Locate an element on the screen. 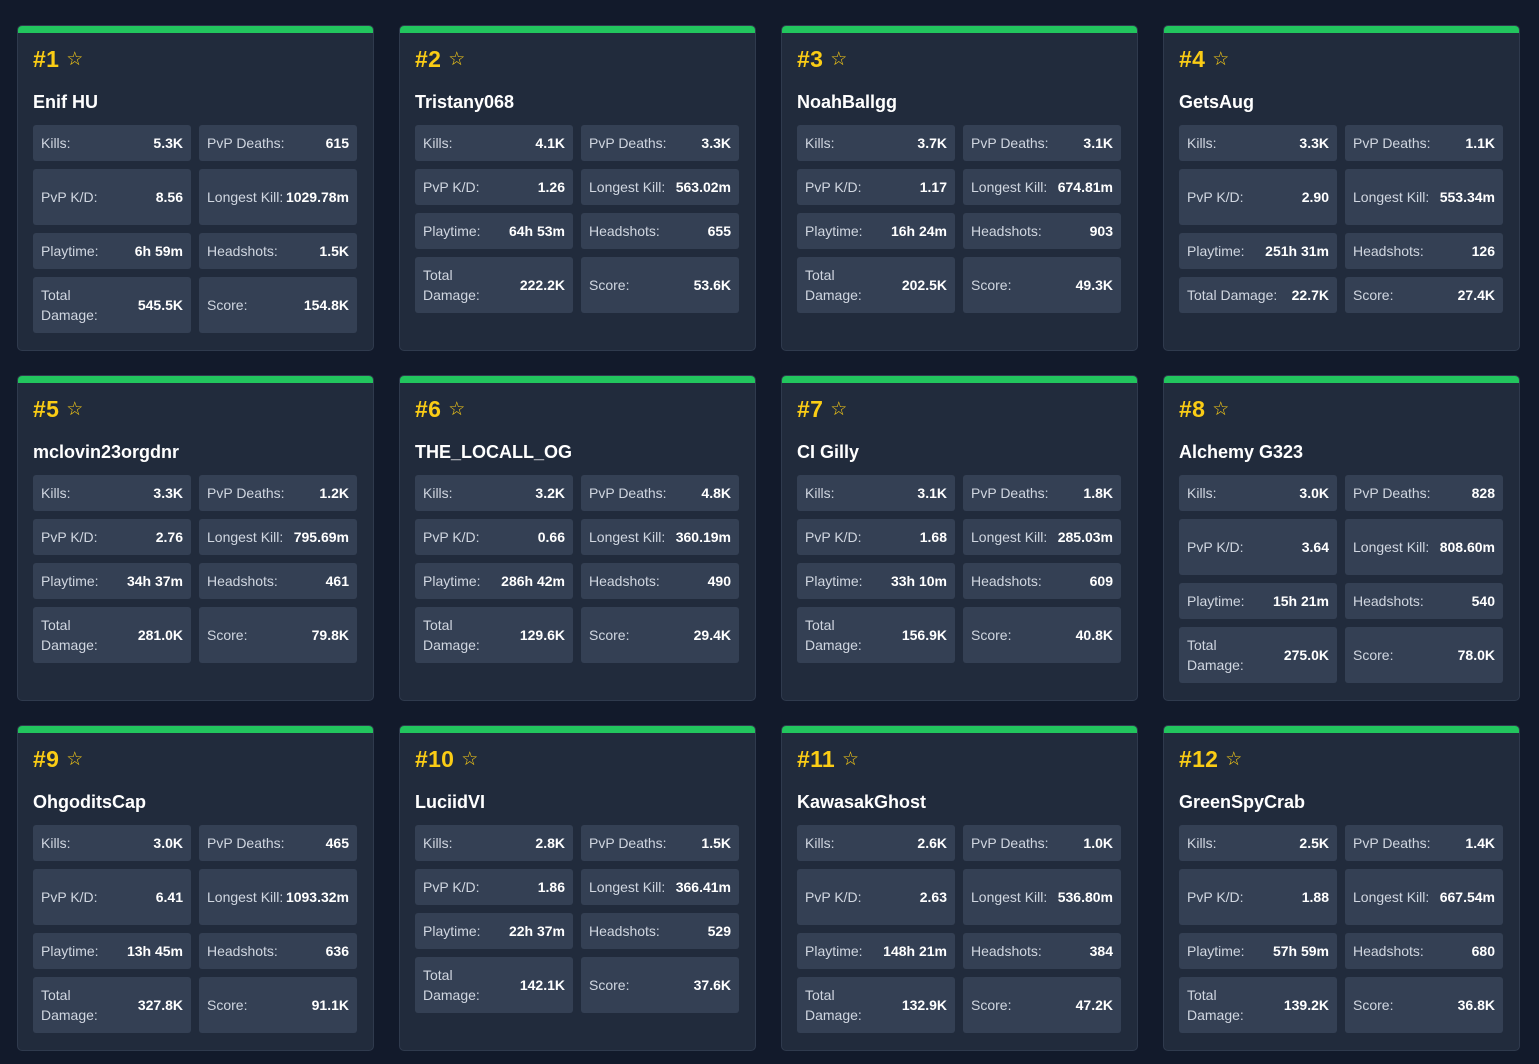 The image size is (1539, 1064). stat-longest-kill: Longest Kill: 674.81m is located at coordinates (1042, 187).